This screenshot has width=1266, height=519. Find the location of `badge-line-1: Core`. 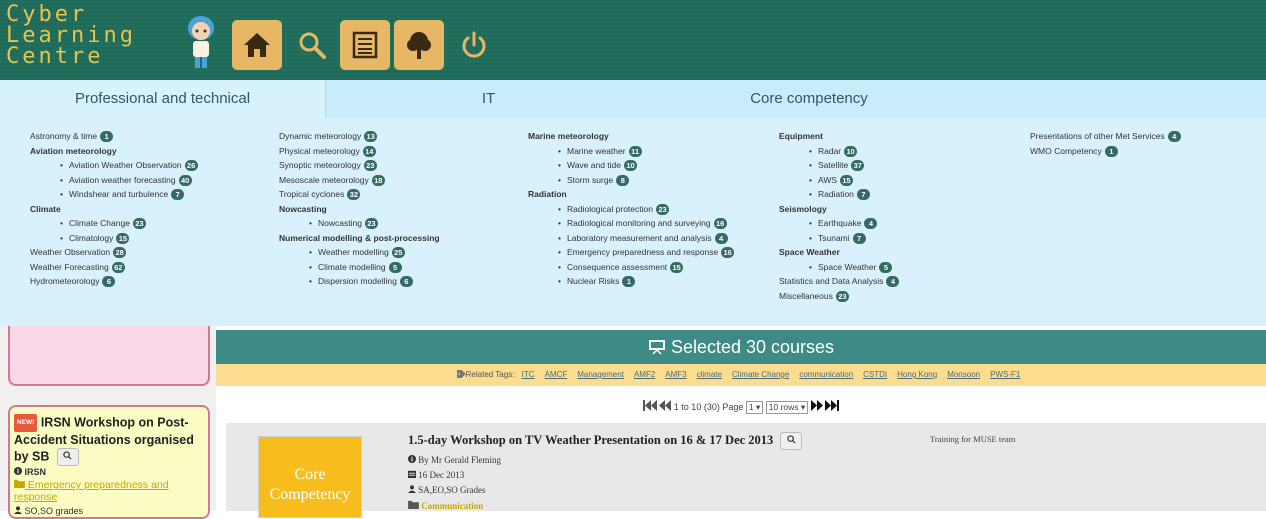

badge-line-1: Core is located at coordinates (310, 474).